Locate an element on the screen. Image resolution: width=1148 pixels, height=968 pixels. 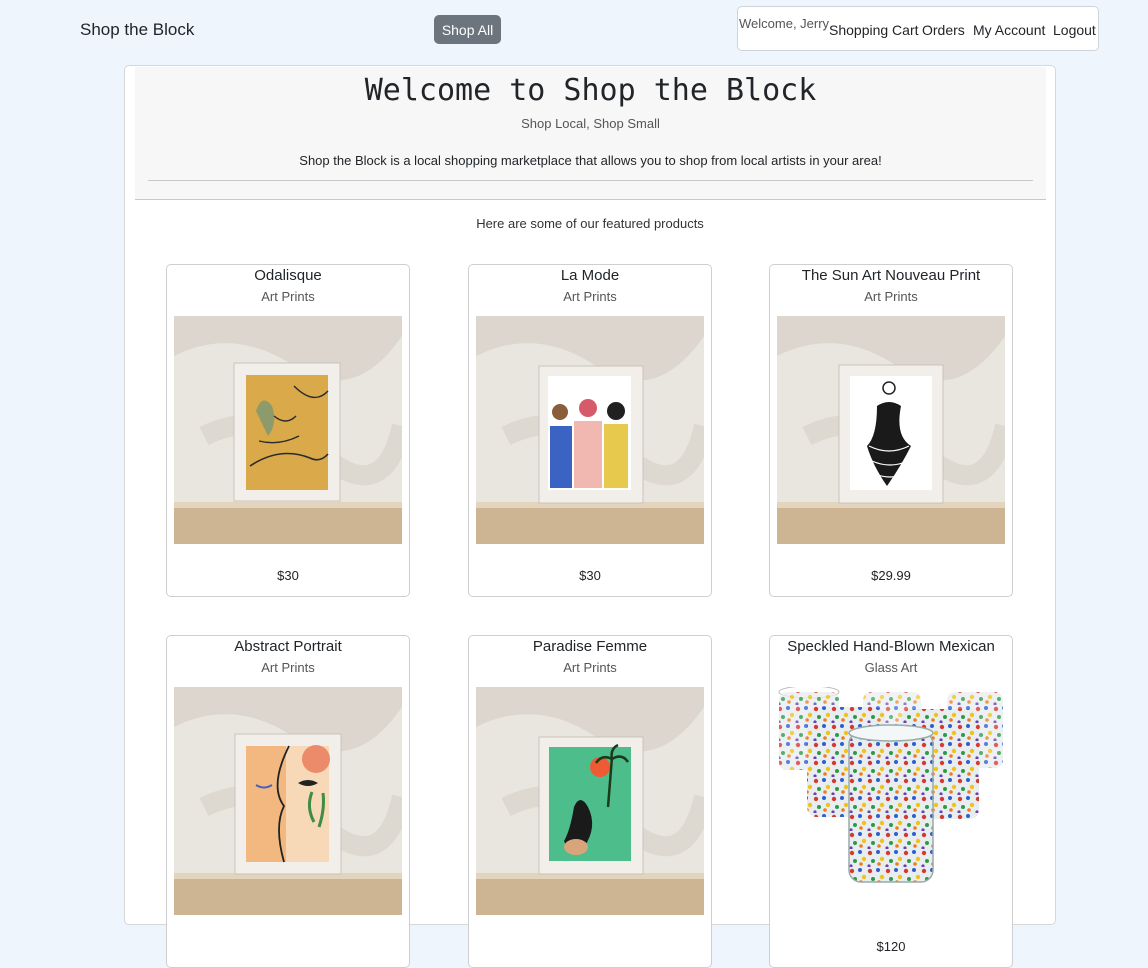
featured-intro-text: Here are some of our featured products is located at coordinates (590, 223).